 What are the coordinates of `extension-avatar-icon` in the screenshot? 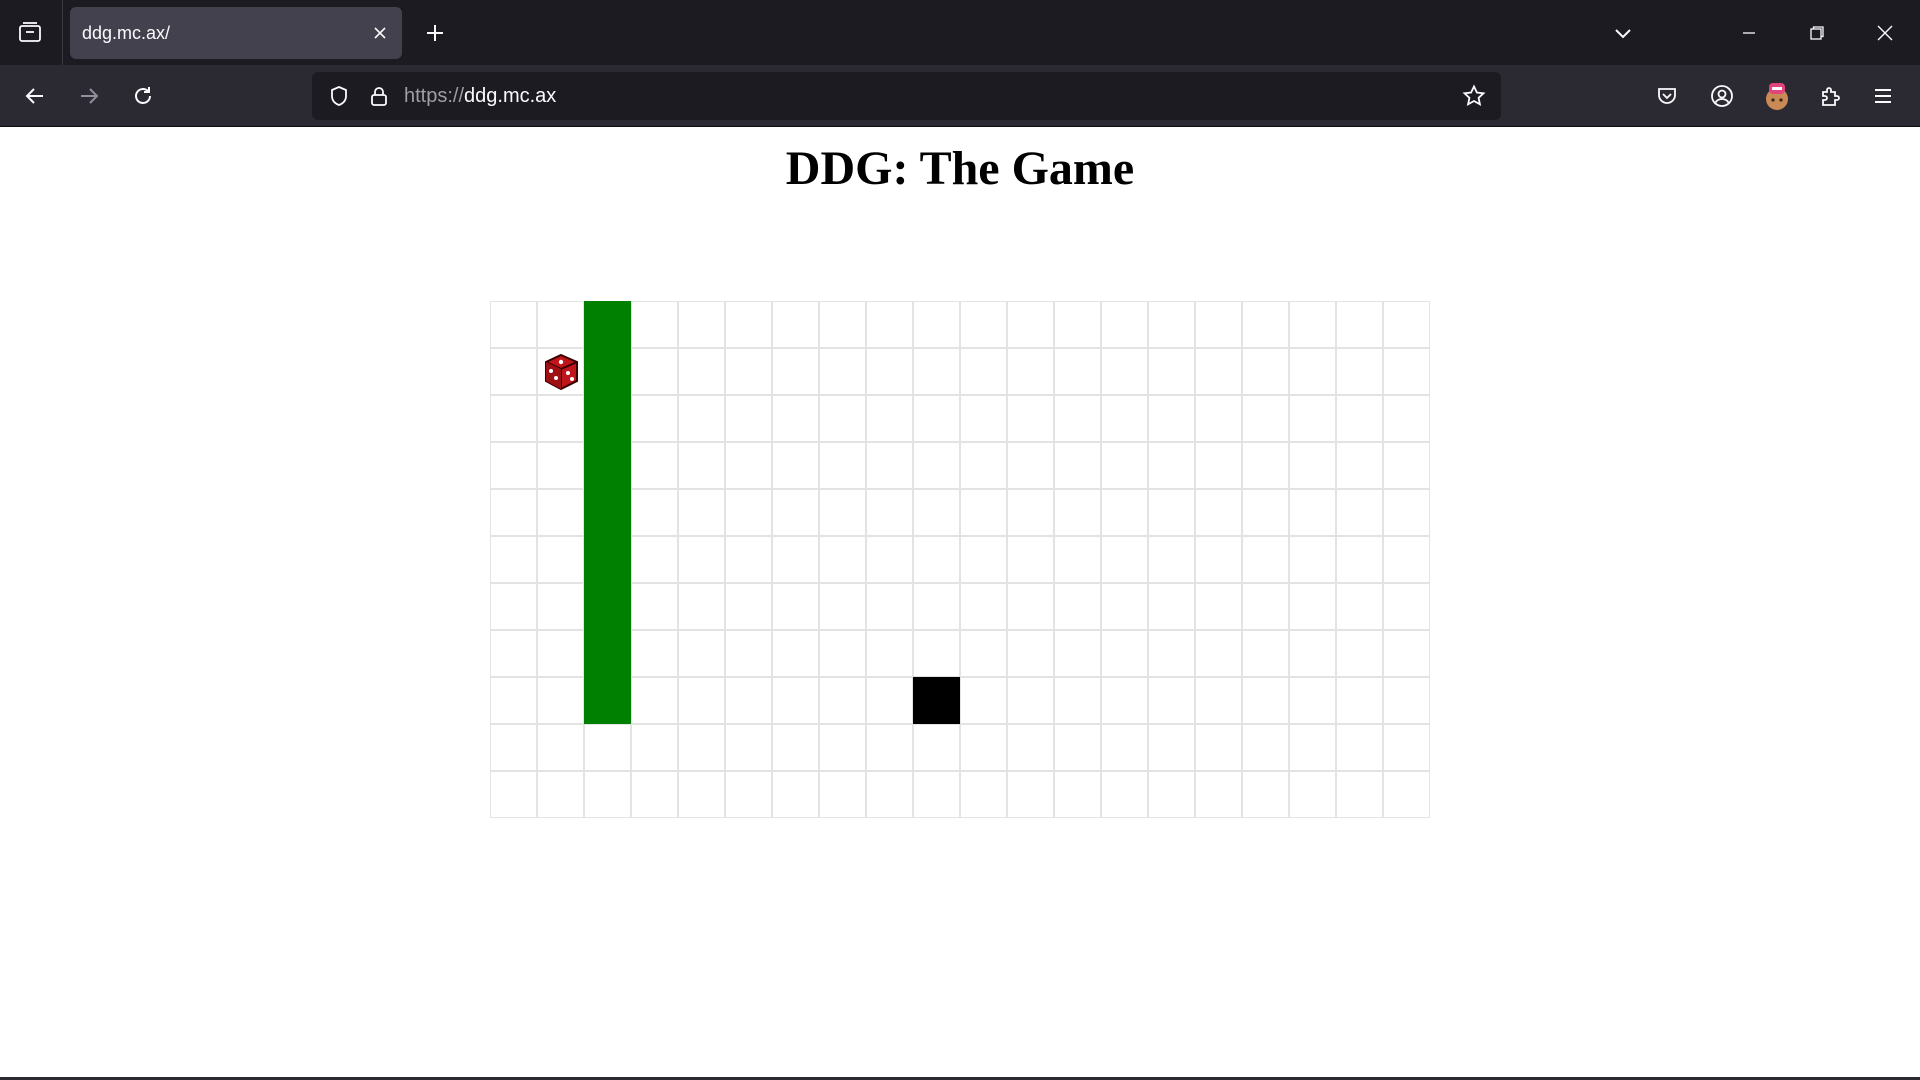 It's located at (1777, 96).